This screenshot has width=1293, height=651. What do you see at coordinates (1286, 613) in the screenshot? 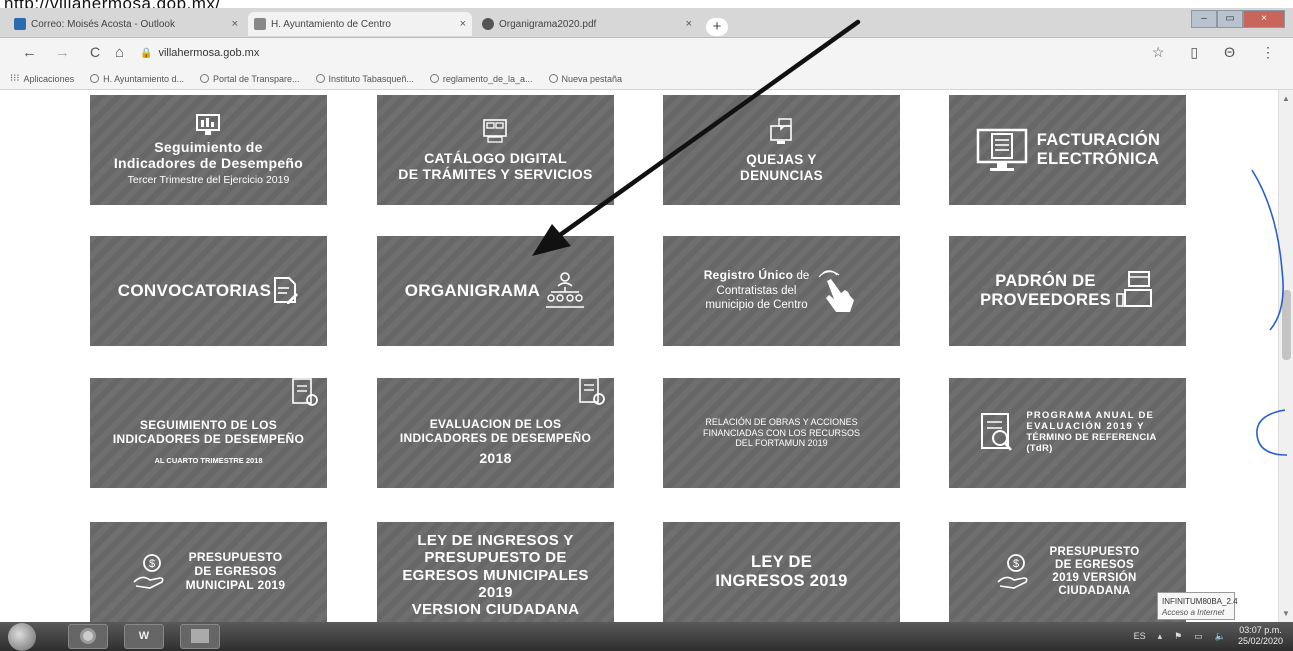
I see `scroll-down-arrow-icon: ▼` at bounding box center [1286, 613].